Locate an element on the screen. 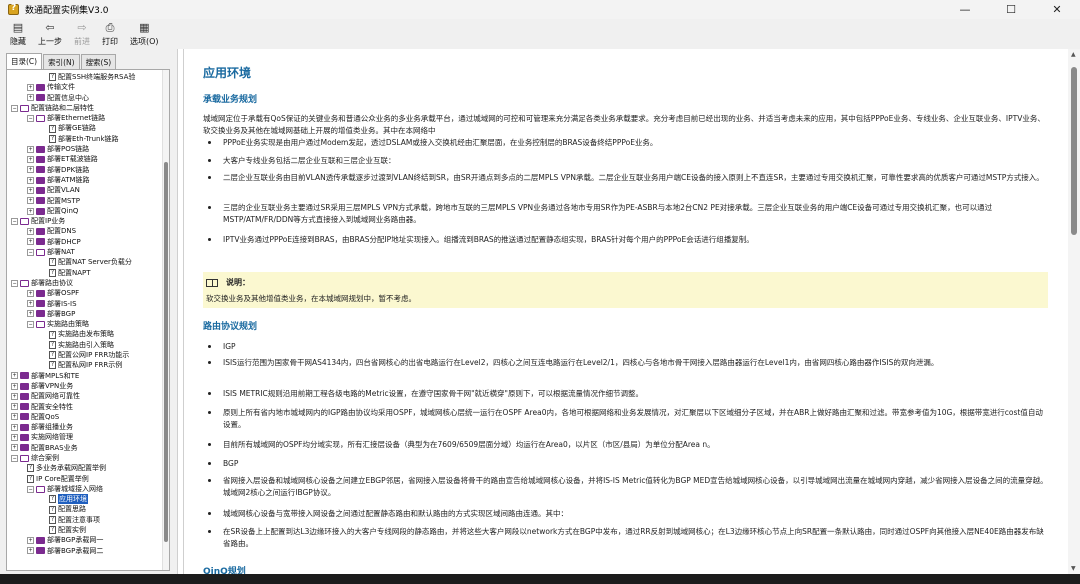  tree-item: ? 配置实例 is located at coordinates (85, 530).